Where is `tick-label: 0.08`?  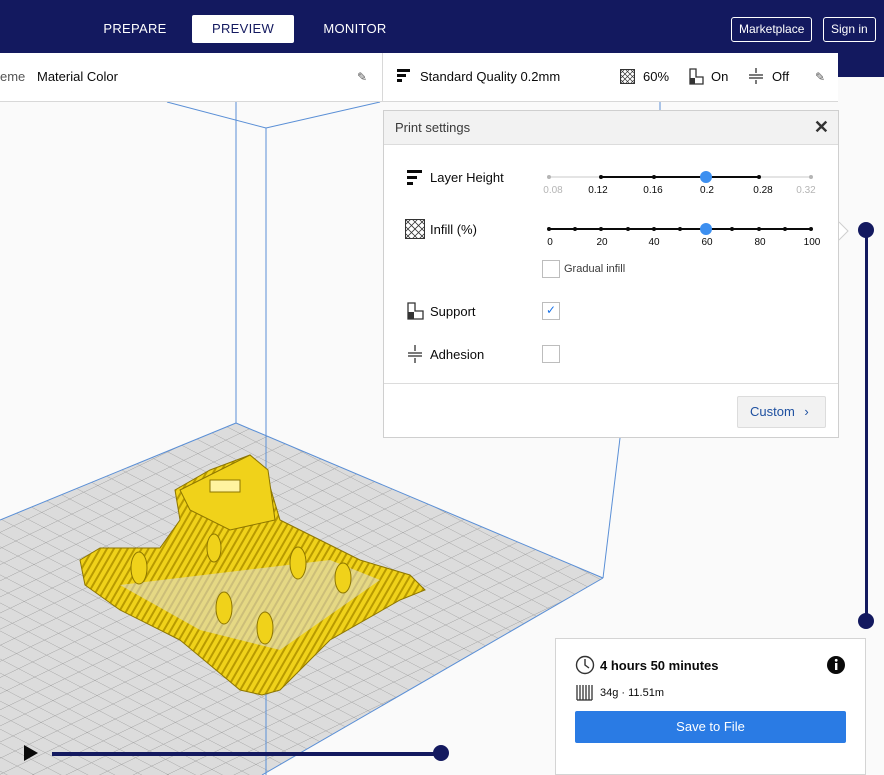
tick-label: 0.08 is located at coordinates (553, 190).